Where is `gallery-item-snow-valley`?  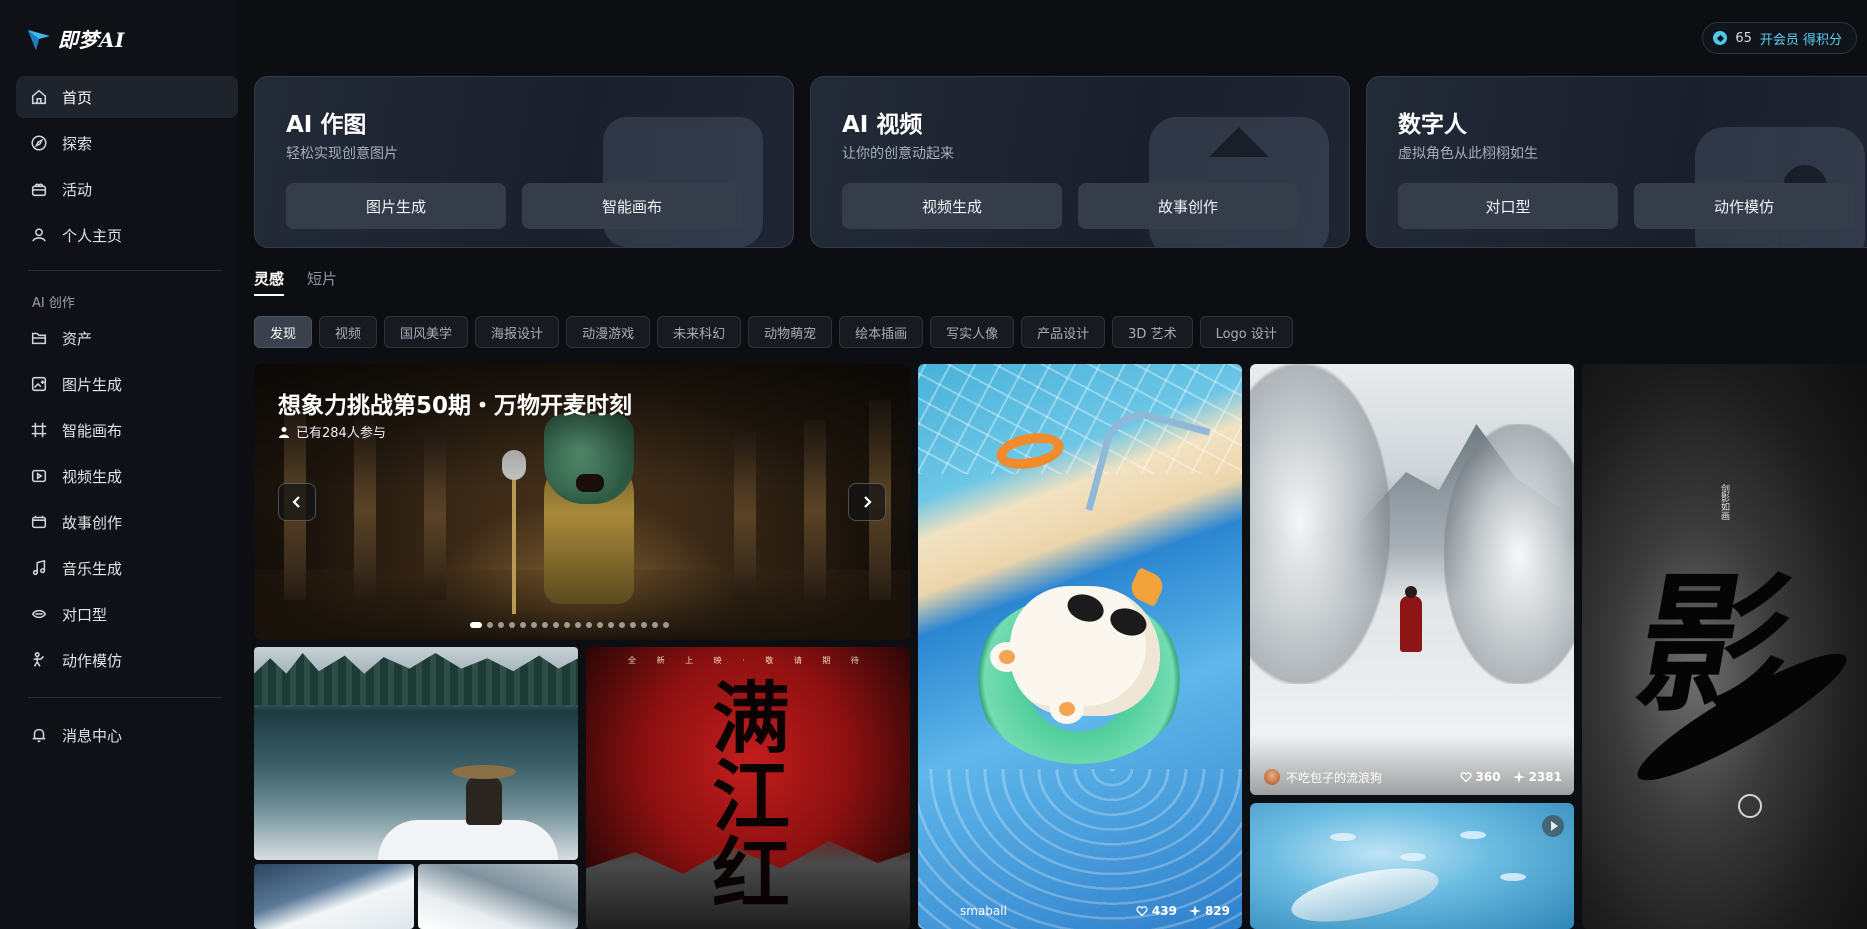
gallery-item-snow-valley is located at coordinates (498, 896).